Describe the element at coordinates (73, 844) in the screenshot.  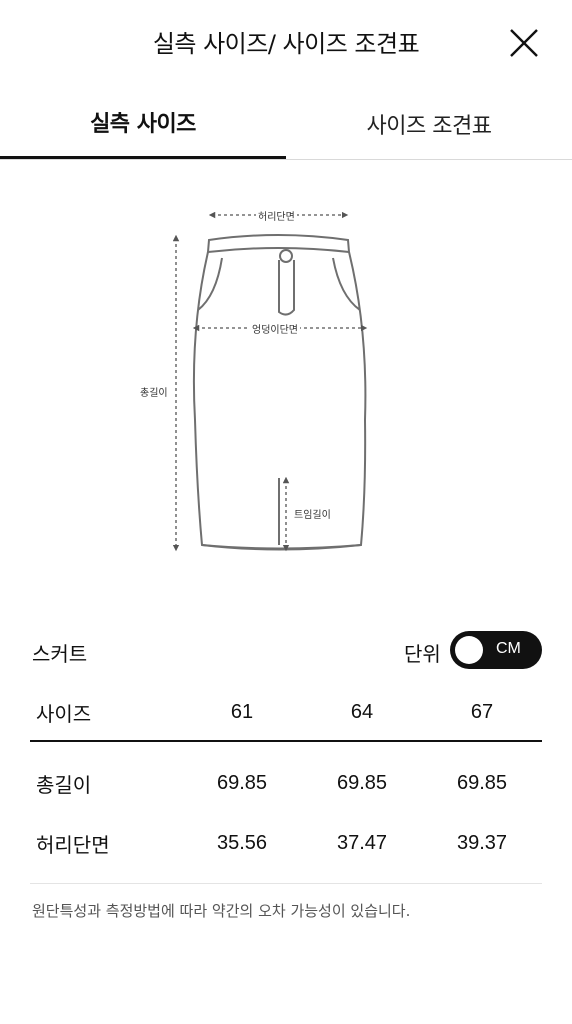
I see `row-label: 허리단면` at that location.